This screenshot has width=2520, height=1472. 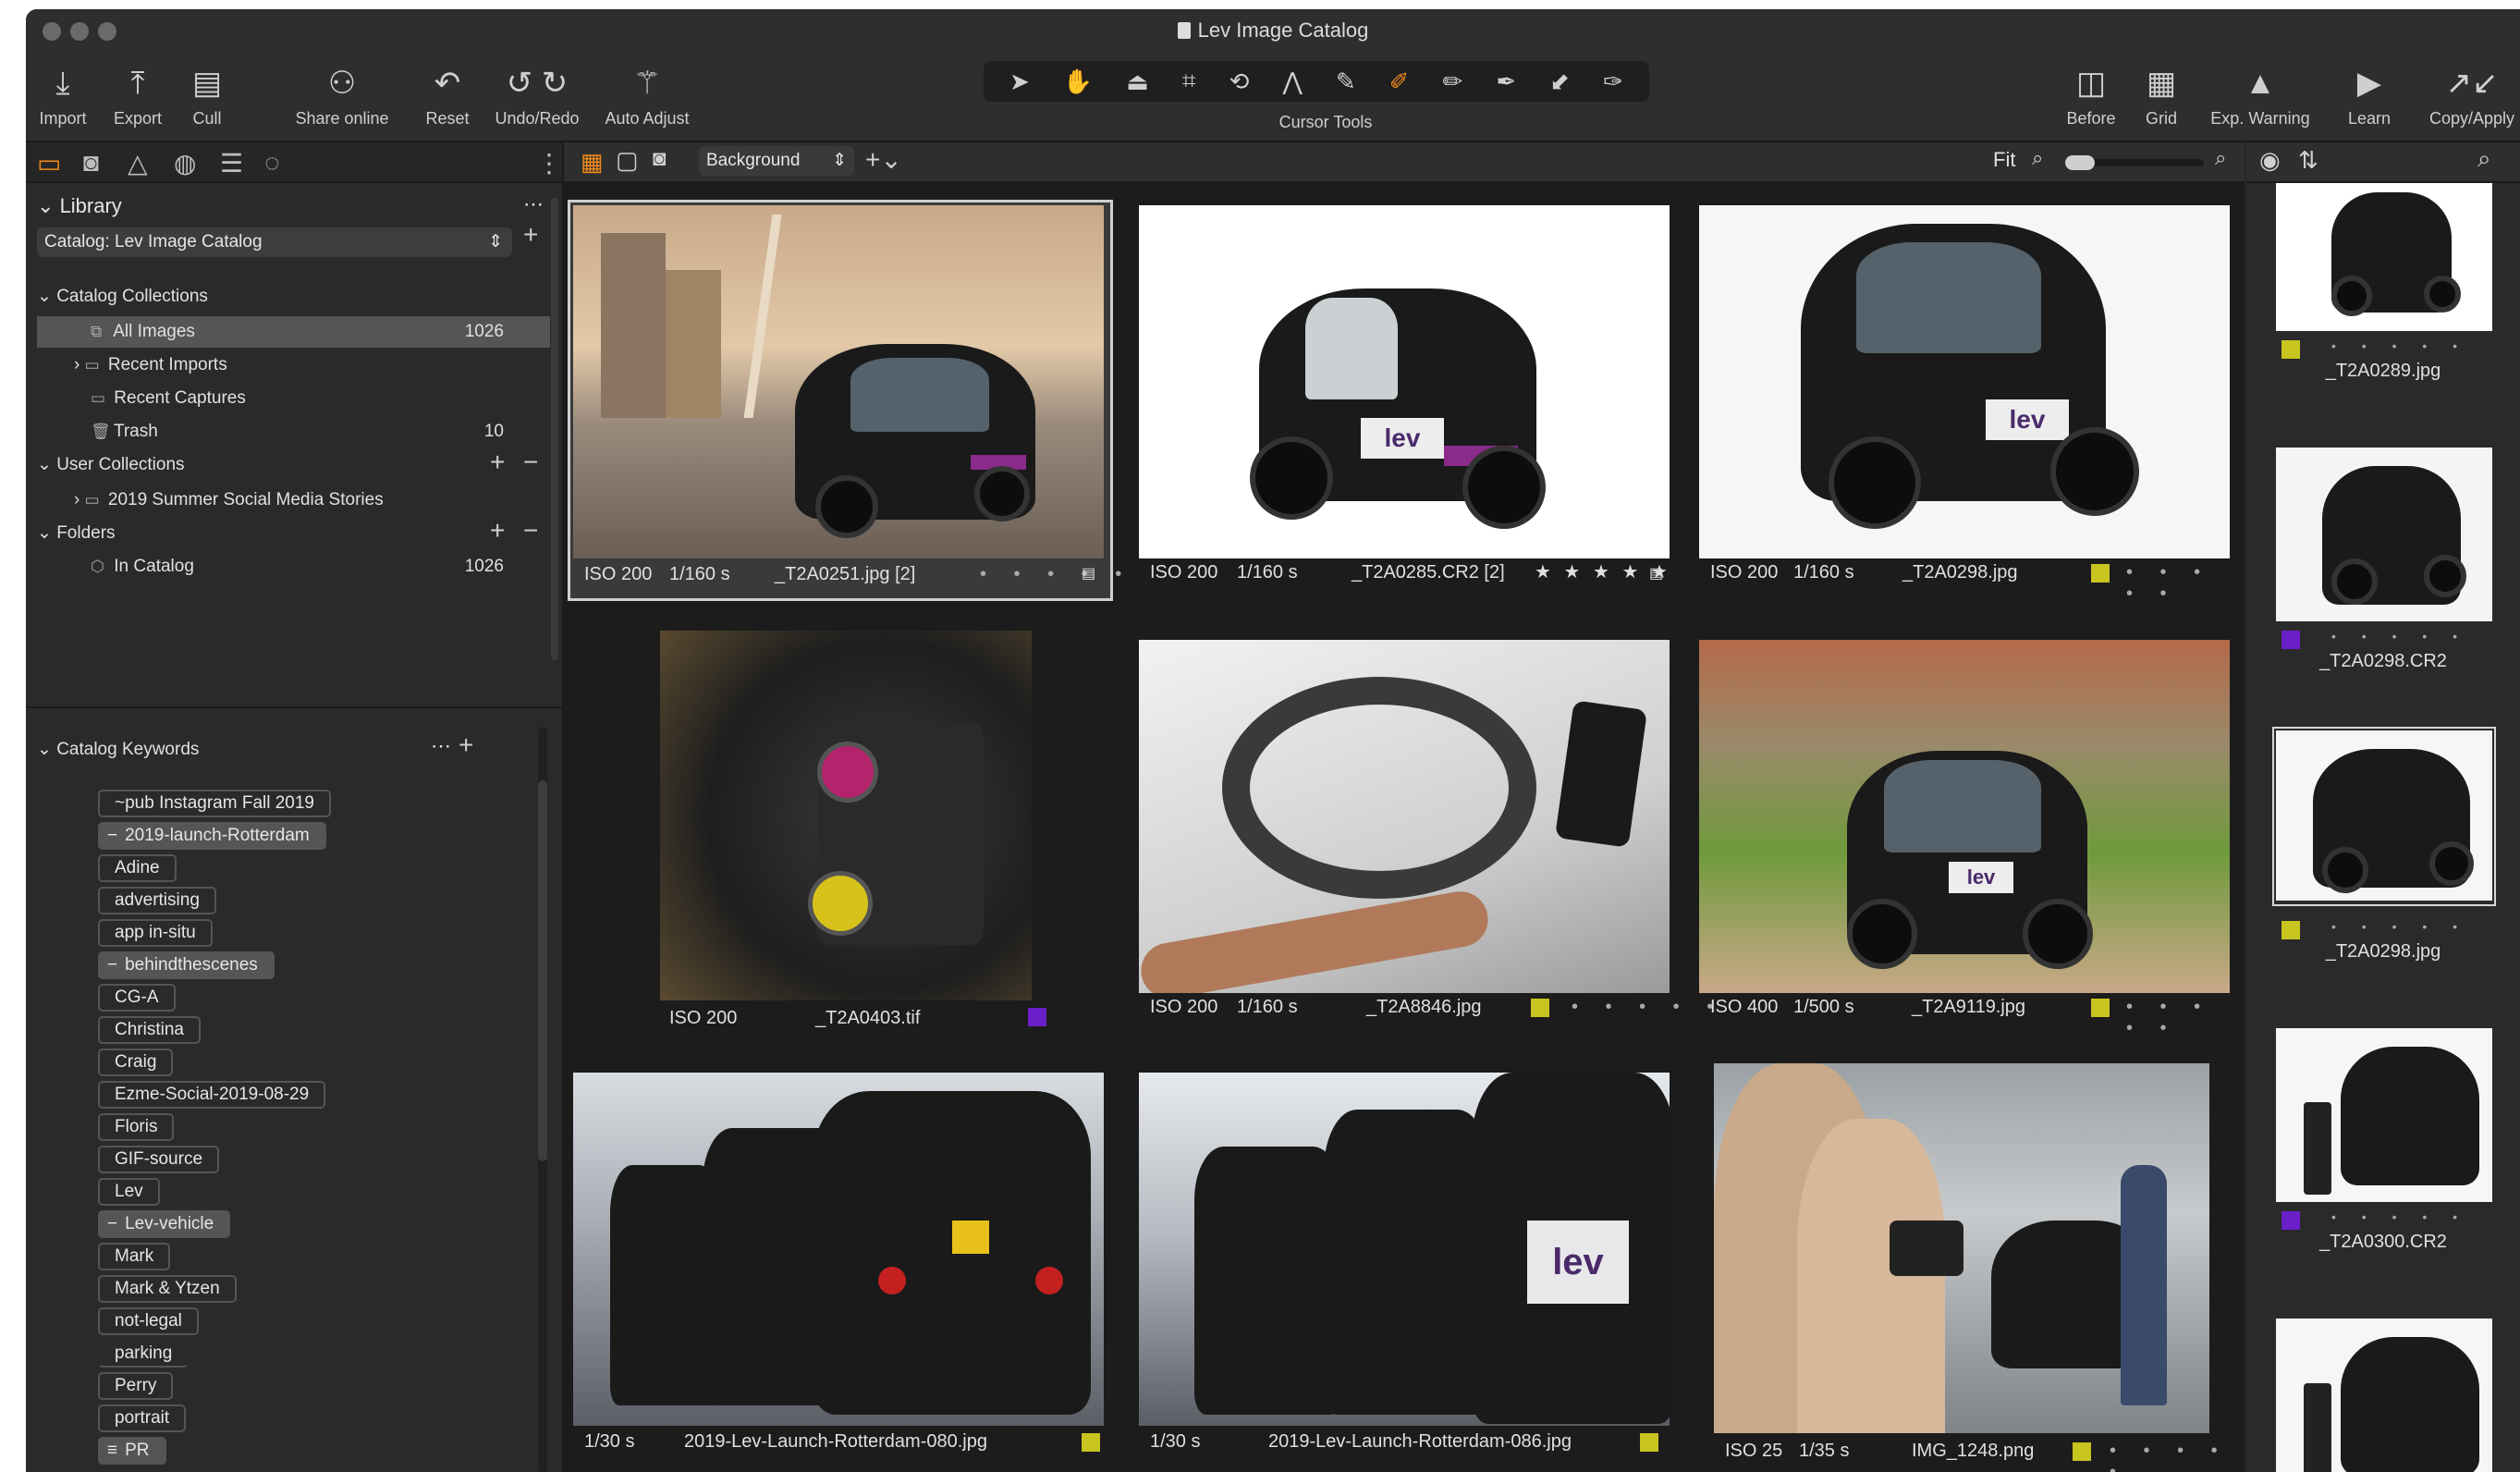 I want to click on zoom-in-icon: ⌕, so click(x=2220, y=158).